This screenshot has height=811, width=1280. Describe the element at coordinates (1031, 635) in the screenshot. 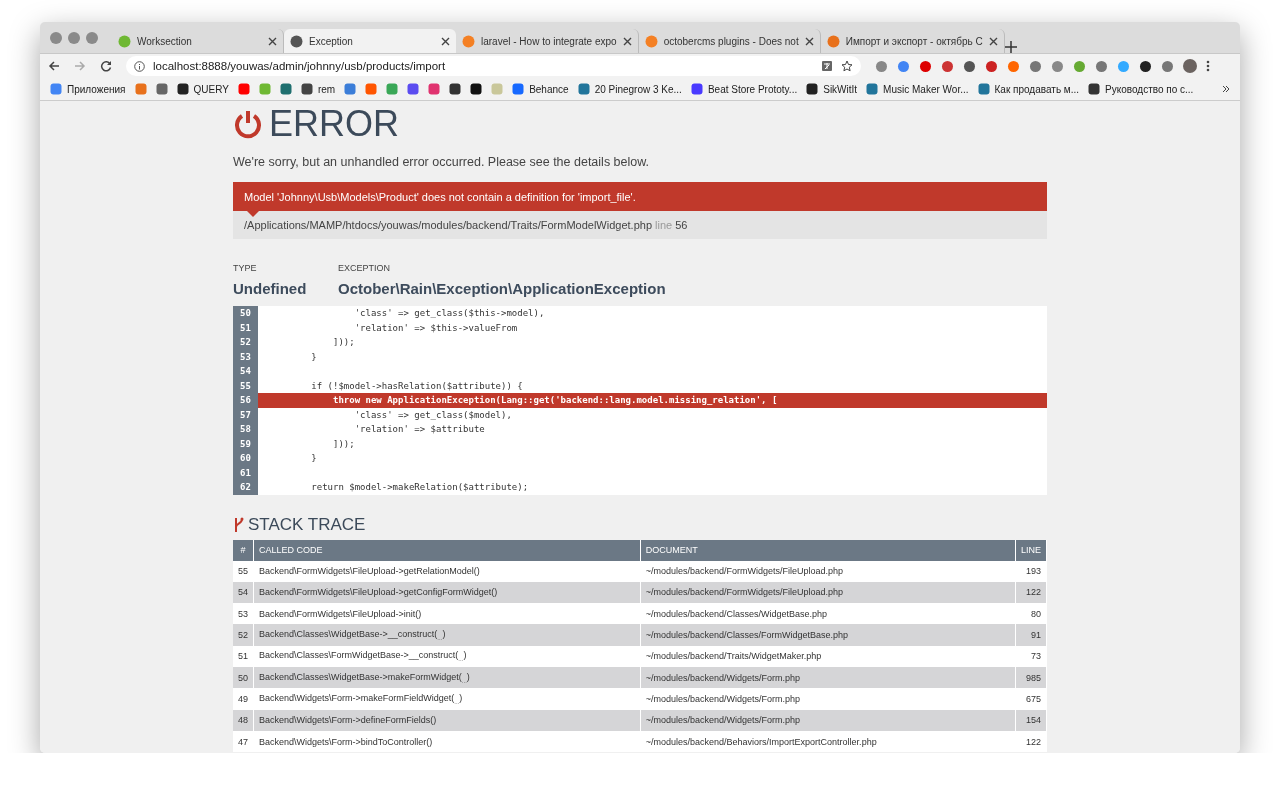

I see `table-cell: 91` at that location.